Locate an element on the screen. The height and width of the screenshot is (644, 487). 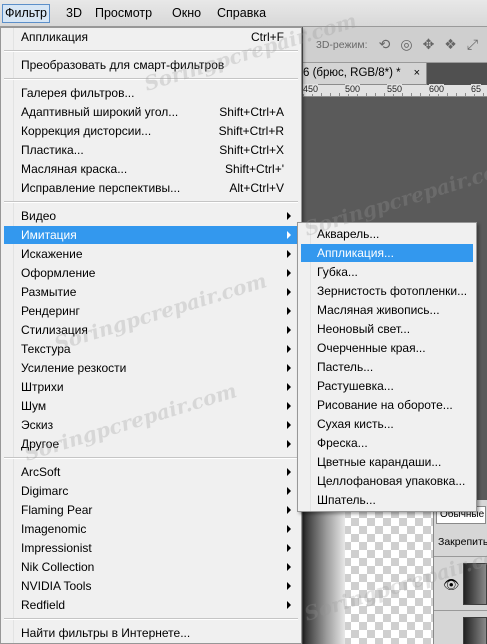
menu-item-digimarc: Digimarc is located at coordinates (151, 491).